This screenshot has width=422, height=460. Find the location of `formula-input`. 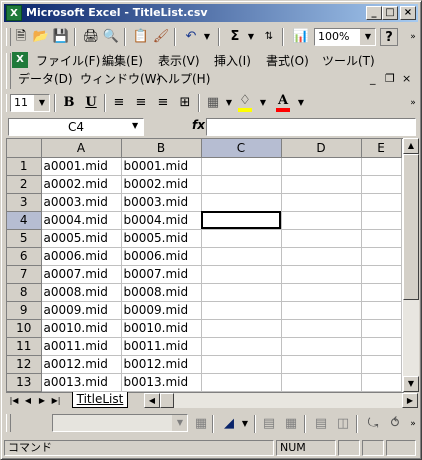

formula-input is located at coordinates (311, 127).